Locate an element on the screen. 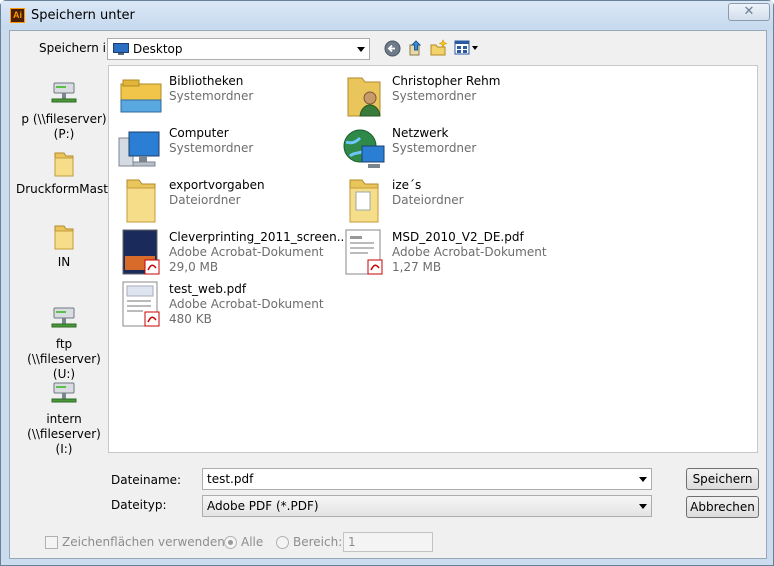 The image size is (774, 566). place-label: intern (\\fileserver) (I:) is located at coordinates (64, 434).